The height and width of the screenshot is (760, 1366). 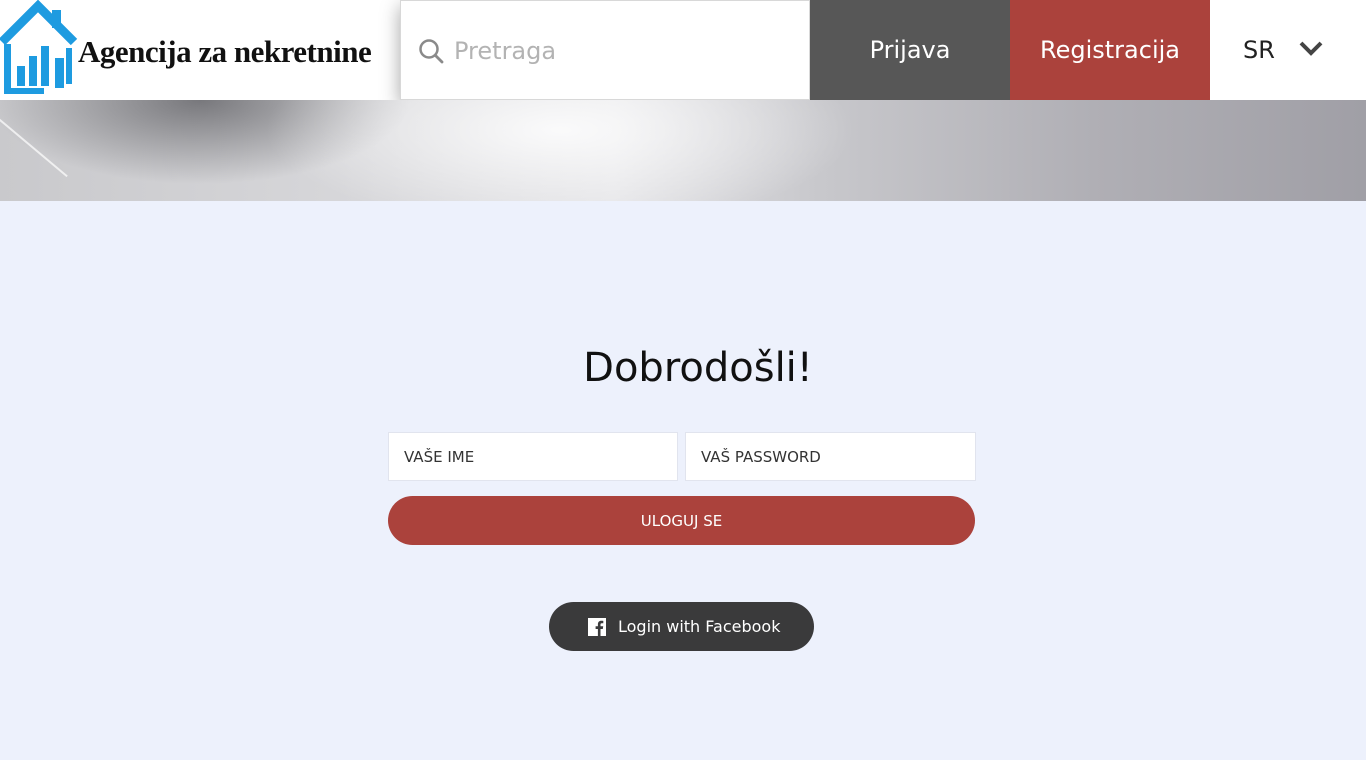 I want to click on facebook-icon, so click(x=597, y=626).